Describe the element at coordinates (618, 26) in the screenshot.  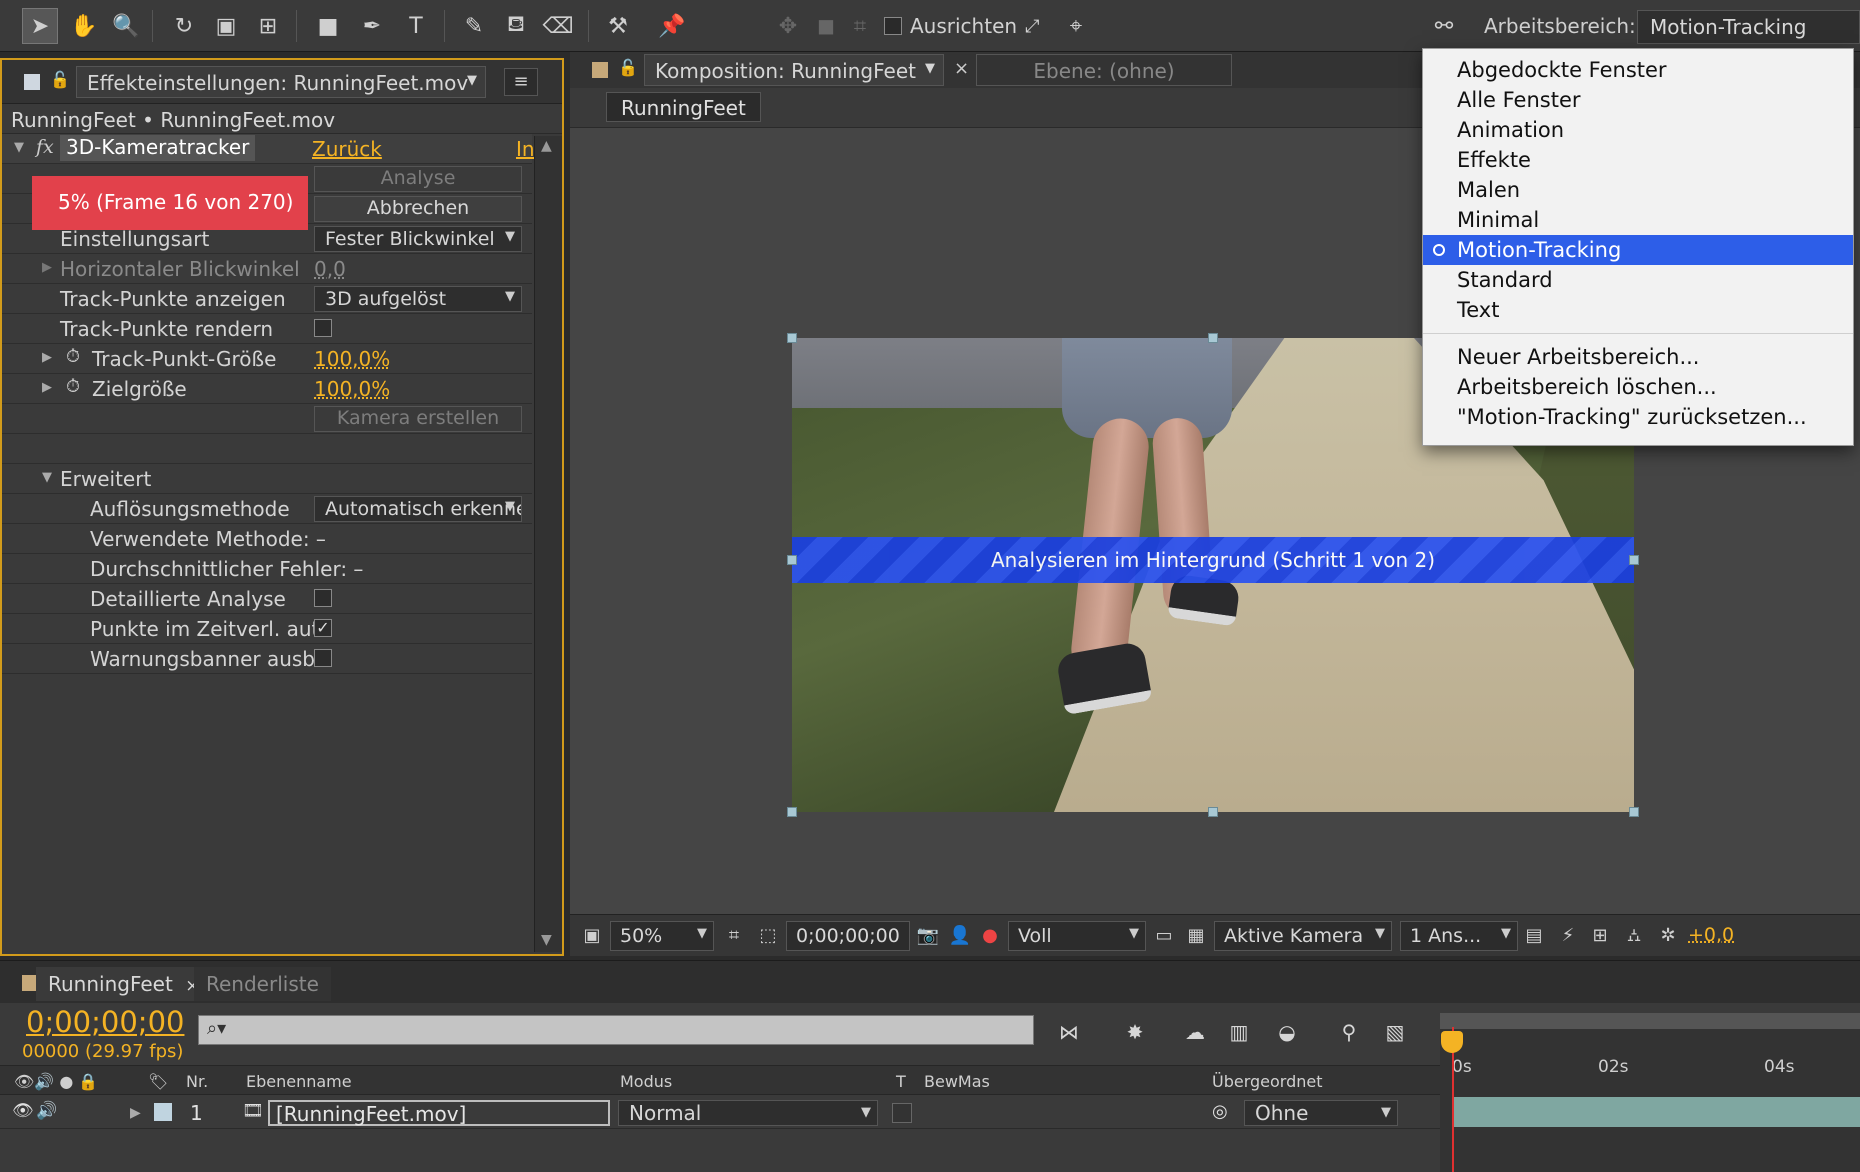
I see `roto-brush-tool-icon: ⚒` at that location.